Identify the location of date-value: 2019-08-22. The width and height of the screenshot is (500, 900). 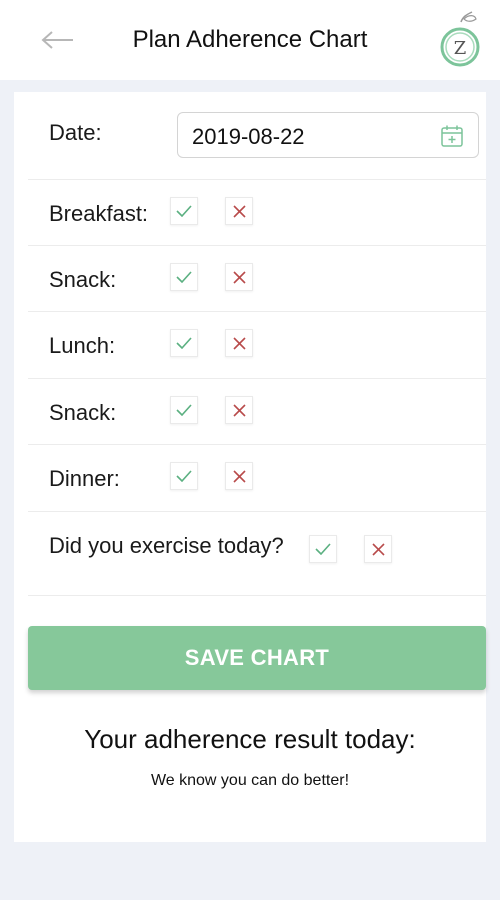
(248, 136).